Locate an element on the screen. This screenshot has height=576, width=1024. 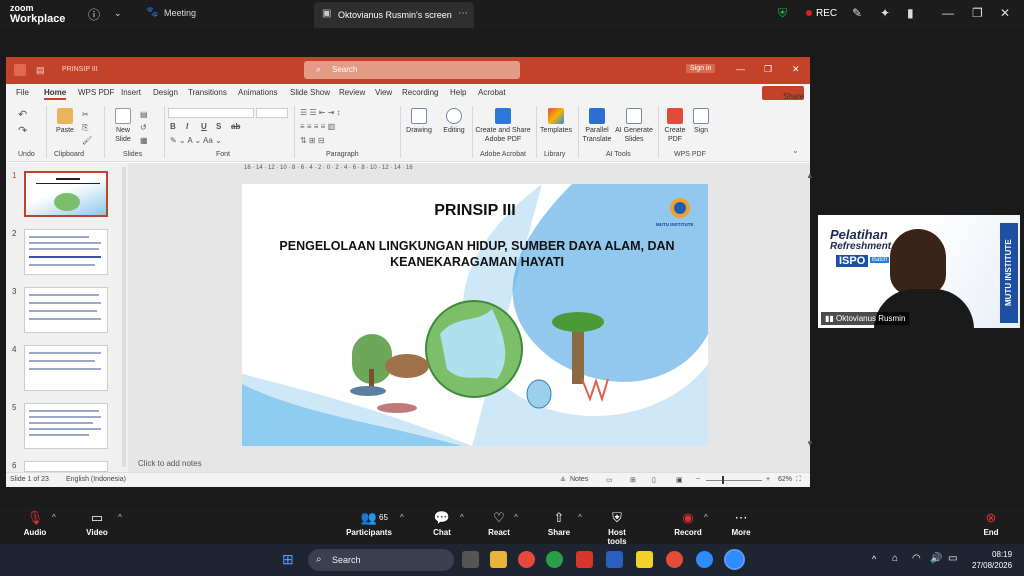
record-options-icon: ^ is located at coordinates (706, 517).